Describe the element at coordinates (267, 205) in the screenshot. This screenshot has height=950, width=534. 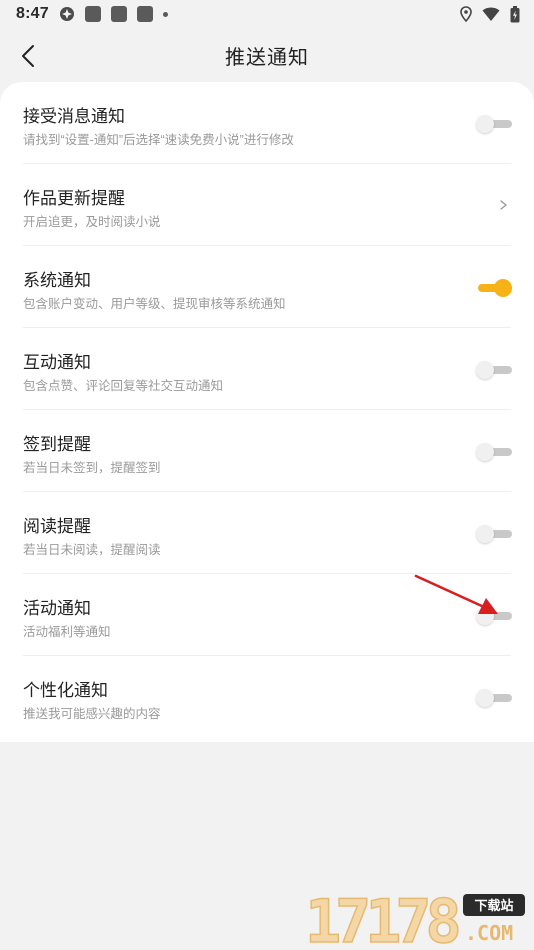
I see `setting-row-update-reminder: 作品更新提醒 开启追更，及时阅读小说` at that location.